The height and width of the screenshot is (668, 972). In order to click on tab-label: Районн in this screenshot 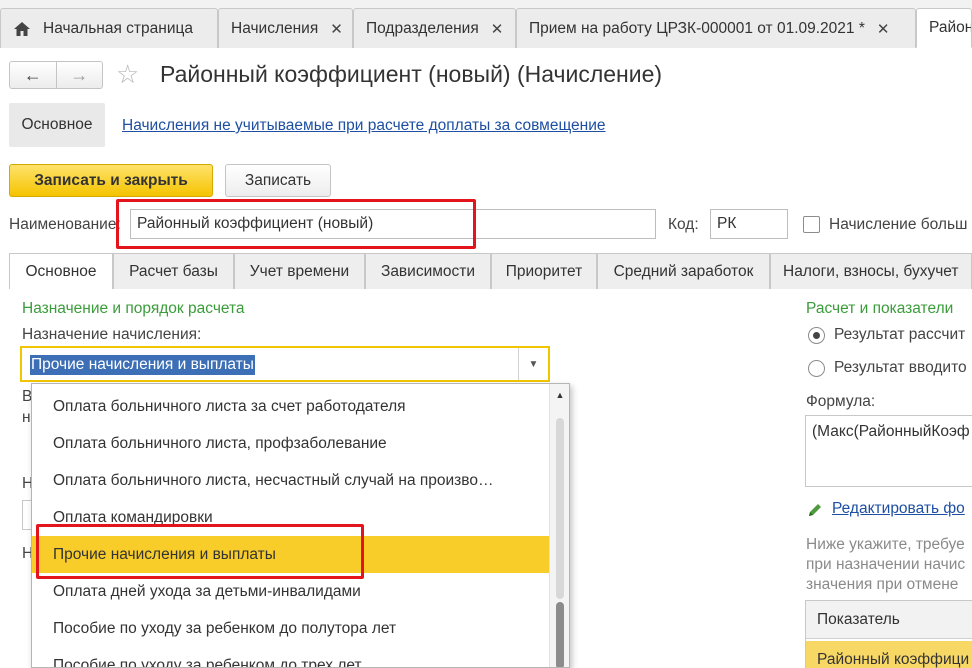, I will do `click(950, 27)`.